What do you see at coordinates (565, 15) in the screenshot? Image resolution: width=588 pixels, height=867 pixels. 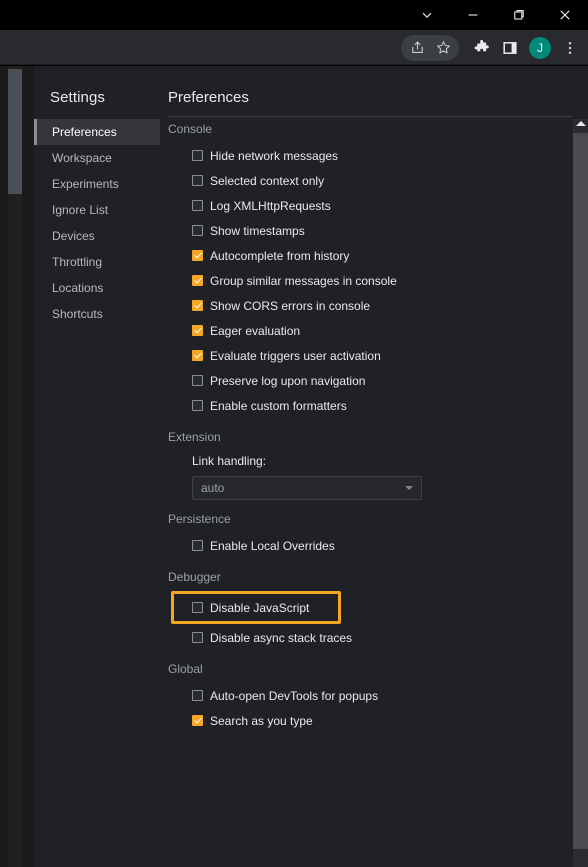 I see `close-icon` at bounding box center [565, 15].